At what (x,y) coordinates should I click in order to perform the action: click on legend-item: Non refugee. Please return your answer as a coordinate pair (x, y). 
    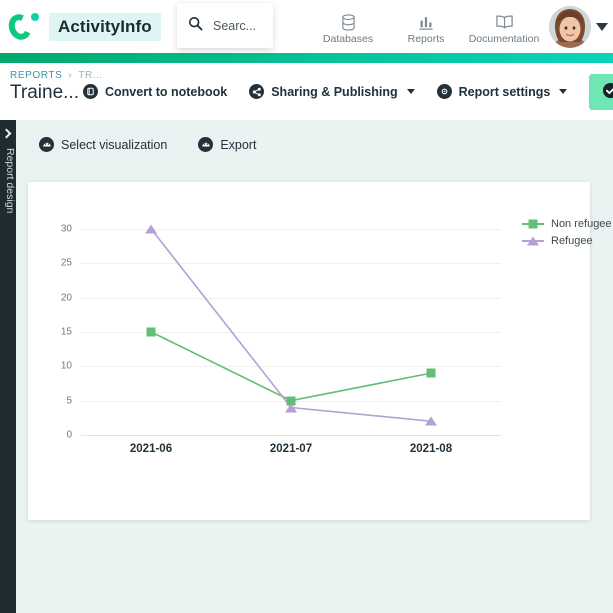
    Looking at the image, I should click on (567, 223).